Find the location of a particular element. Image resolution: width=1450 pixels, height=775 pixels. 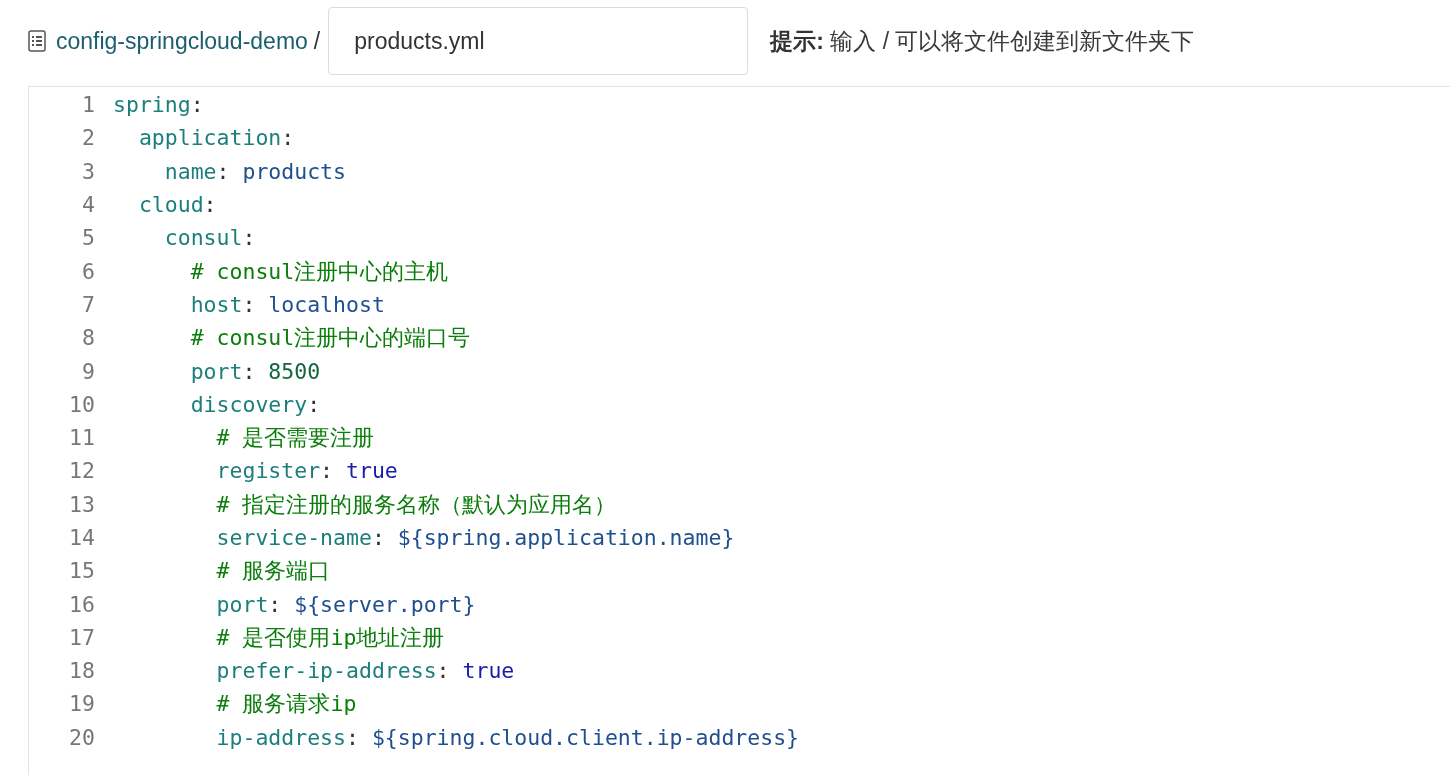

line-number: 11 is located at coordinates (81, 438).